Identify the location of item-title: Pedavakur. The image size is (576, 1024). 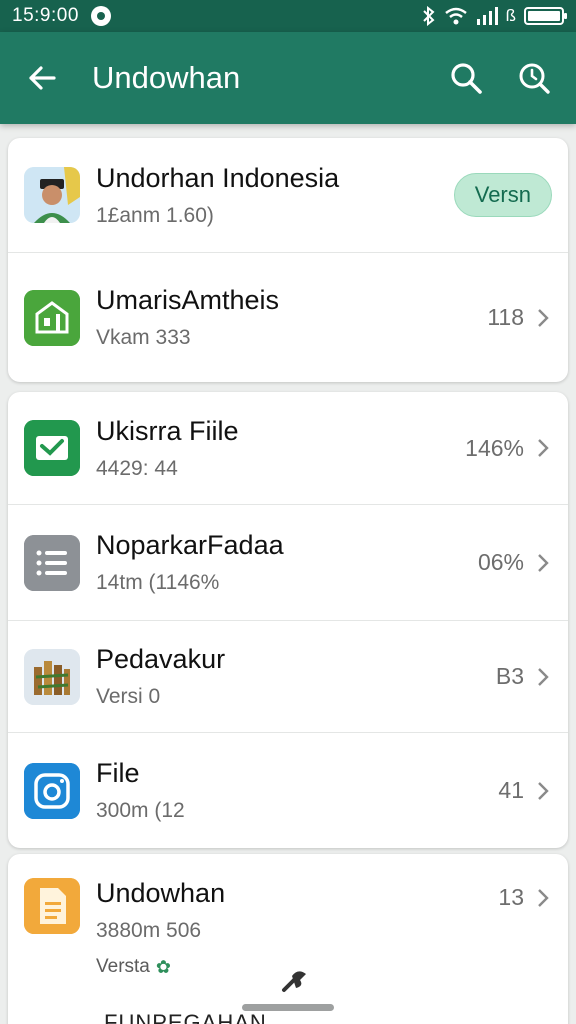
(161, 659).